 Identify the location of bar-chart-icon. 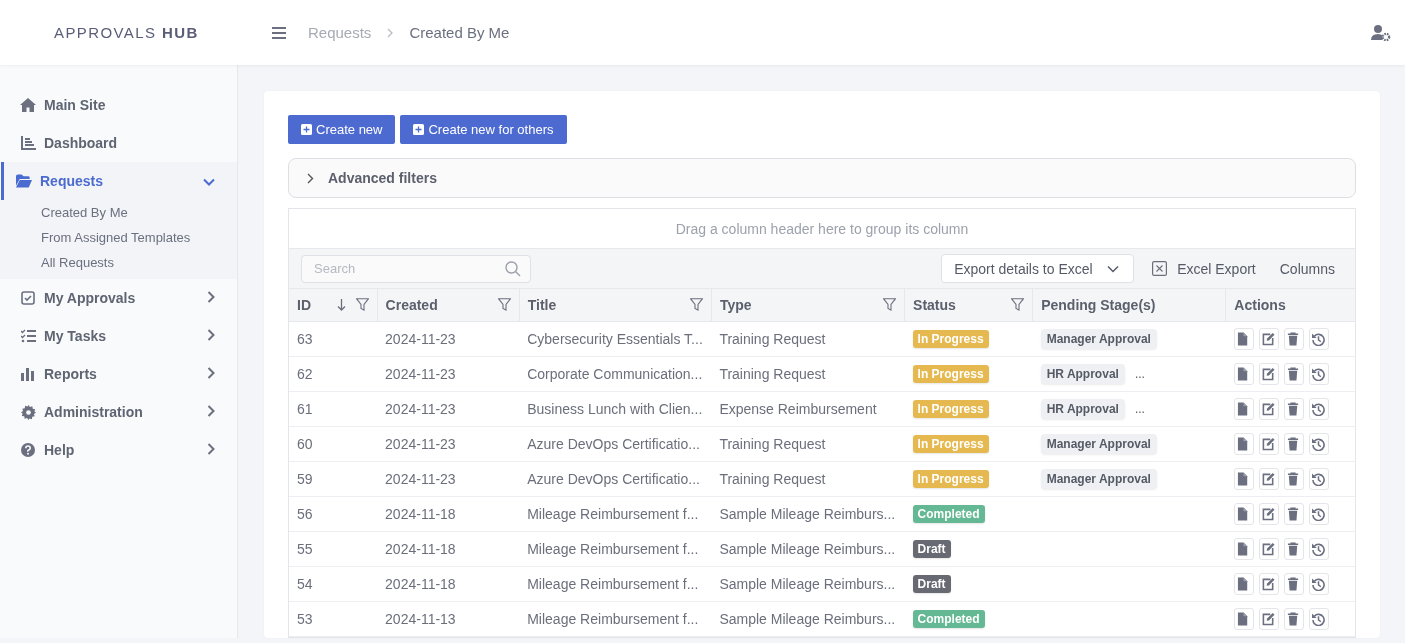
(28, 374).